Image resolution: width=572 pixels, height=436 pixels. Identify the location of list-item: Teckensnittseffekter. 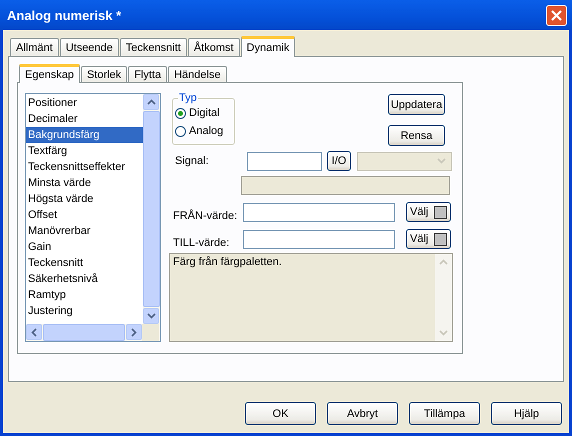
(84, 167).